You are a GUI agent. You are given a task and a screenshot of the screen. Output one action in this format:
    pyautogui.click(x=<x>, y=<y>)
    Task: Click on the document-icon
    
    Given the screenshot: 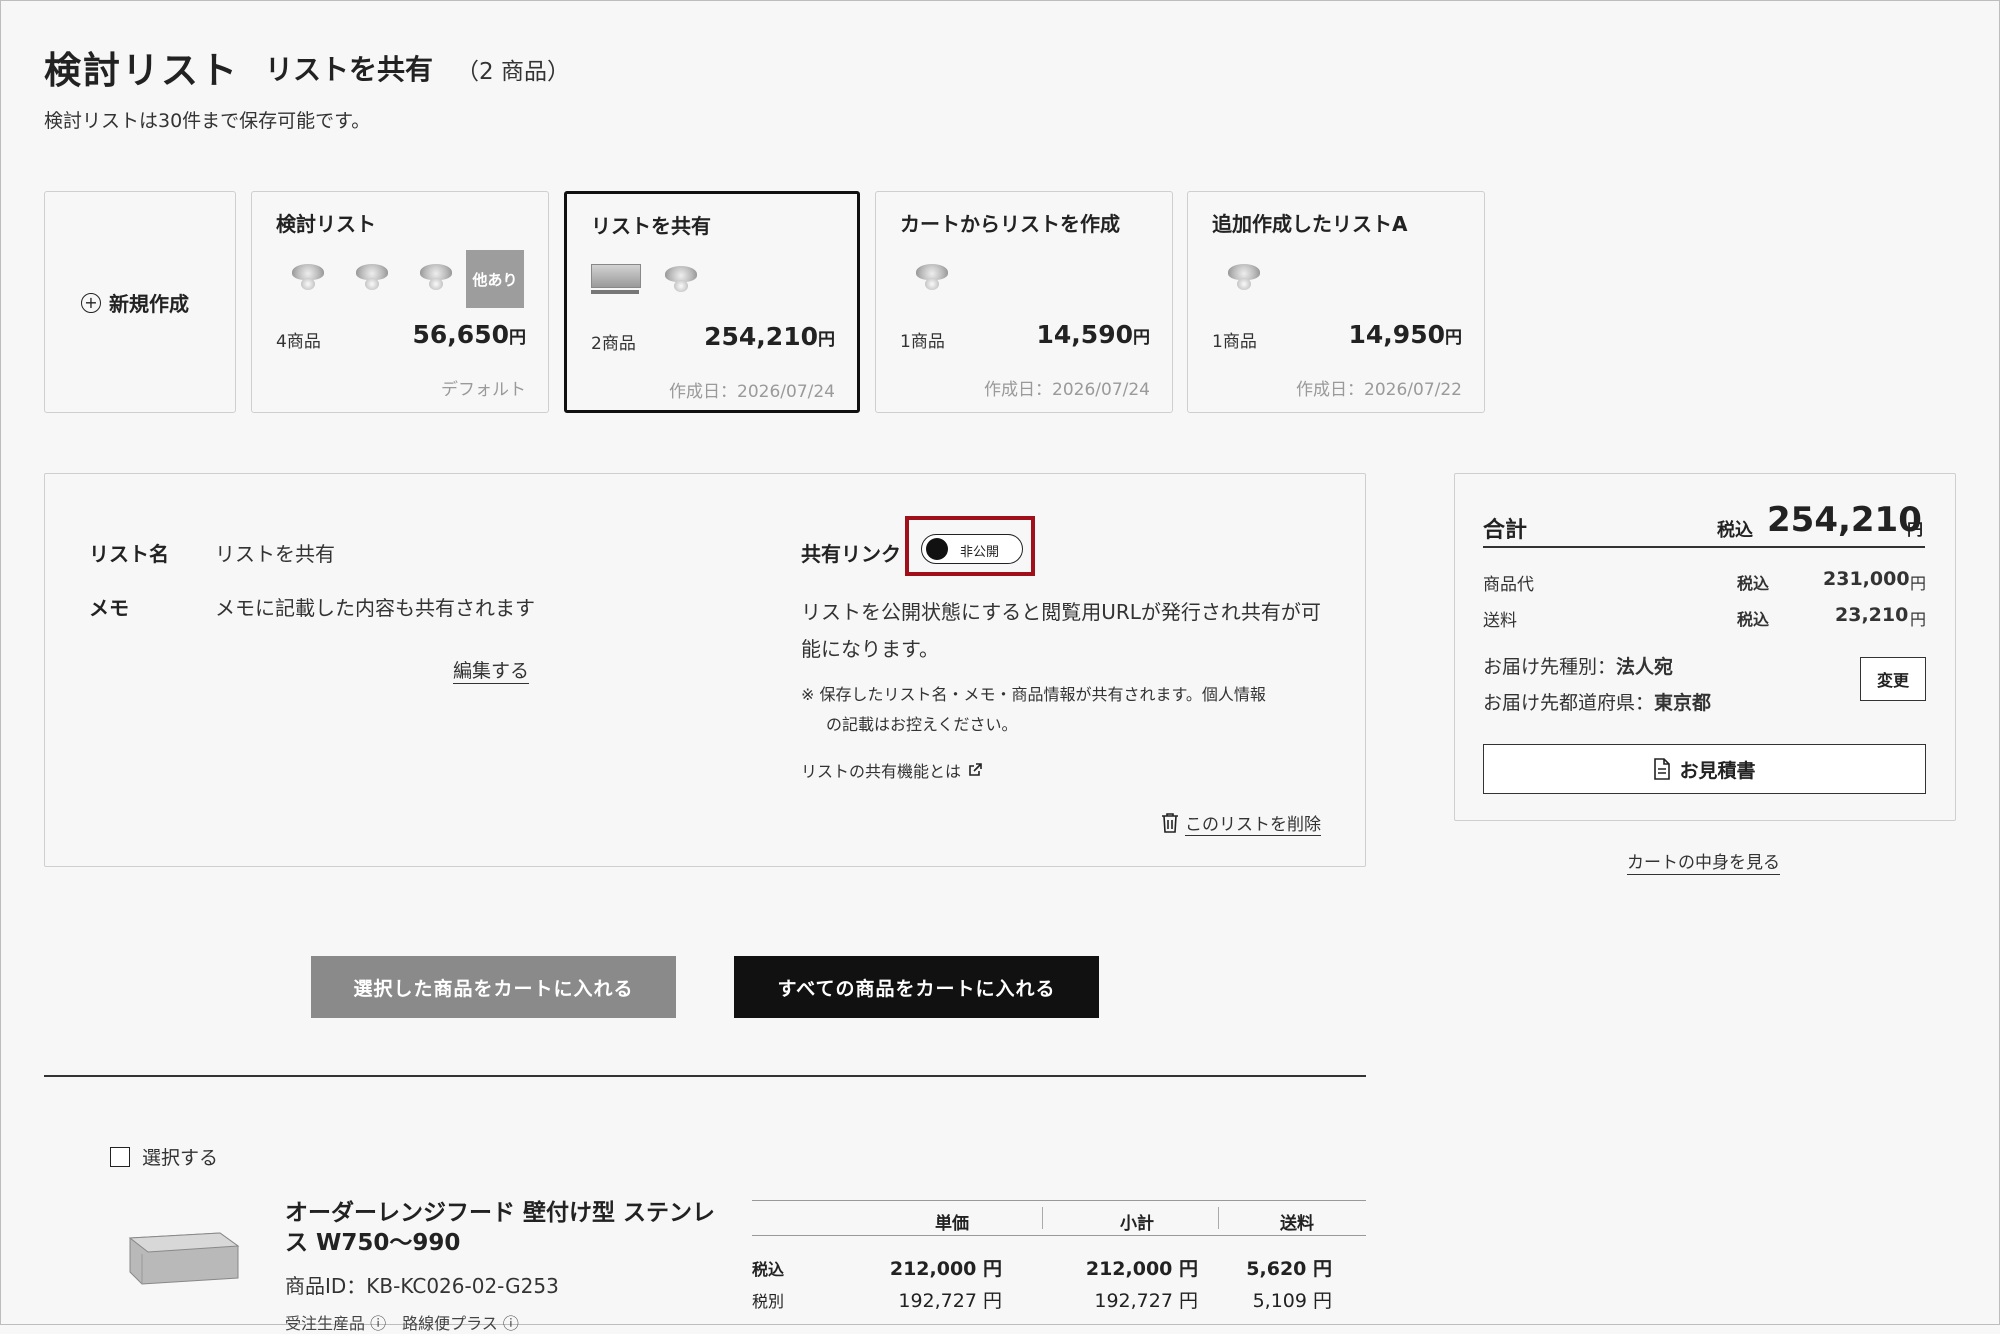 What is the action you would take?
    pyautogui.click(x=1662, y=769)
    